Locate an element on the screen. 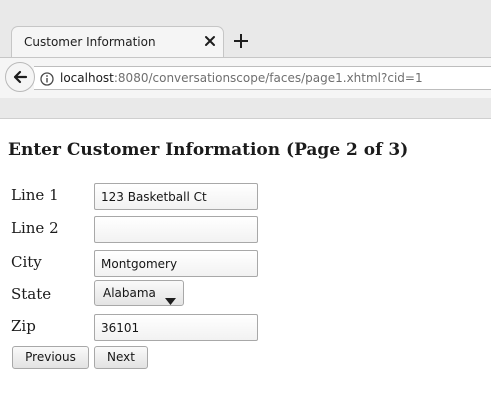  info-icon is located at coordinates (47, 78).